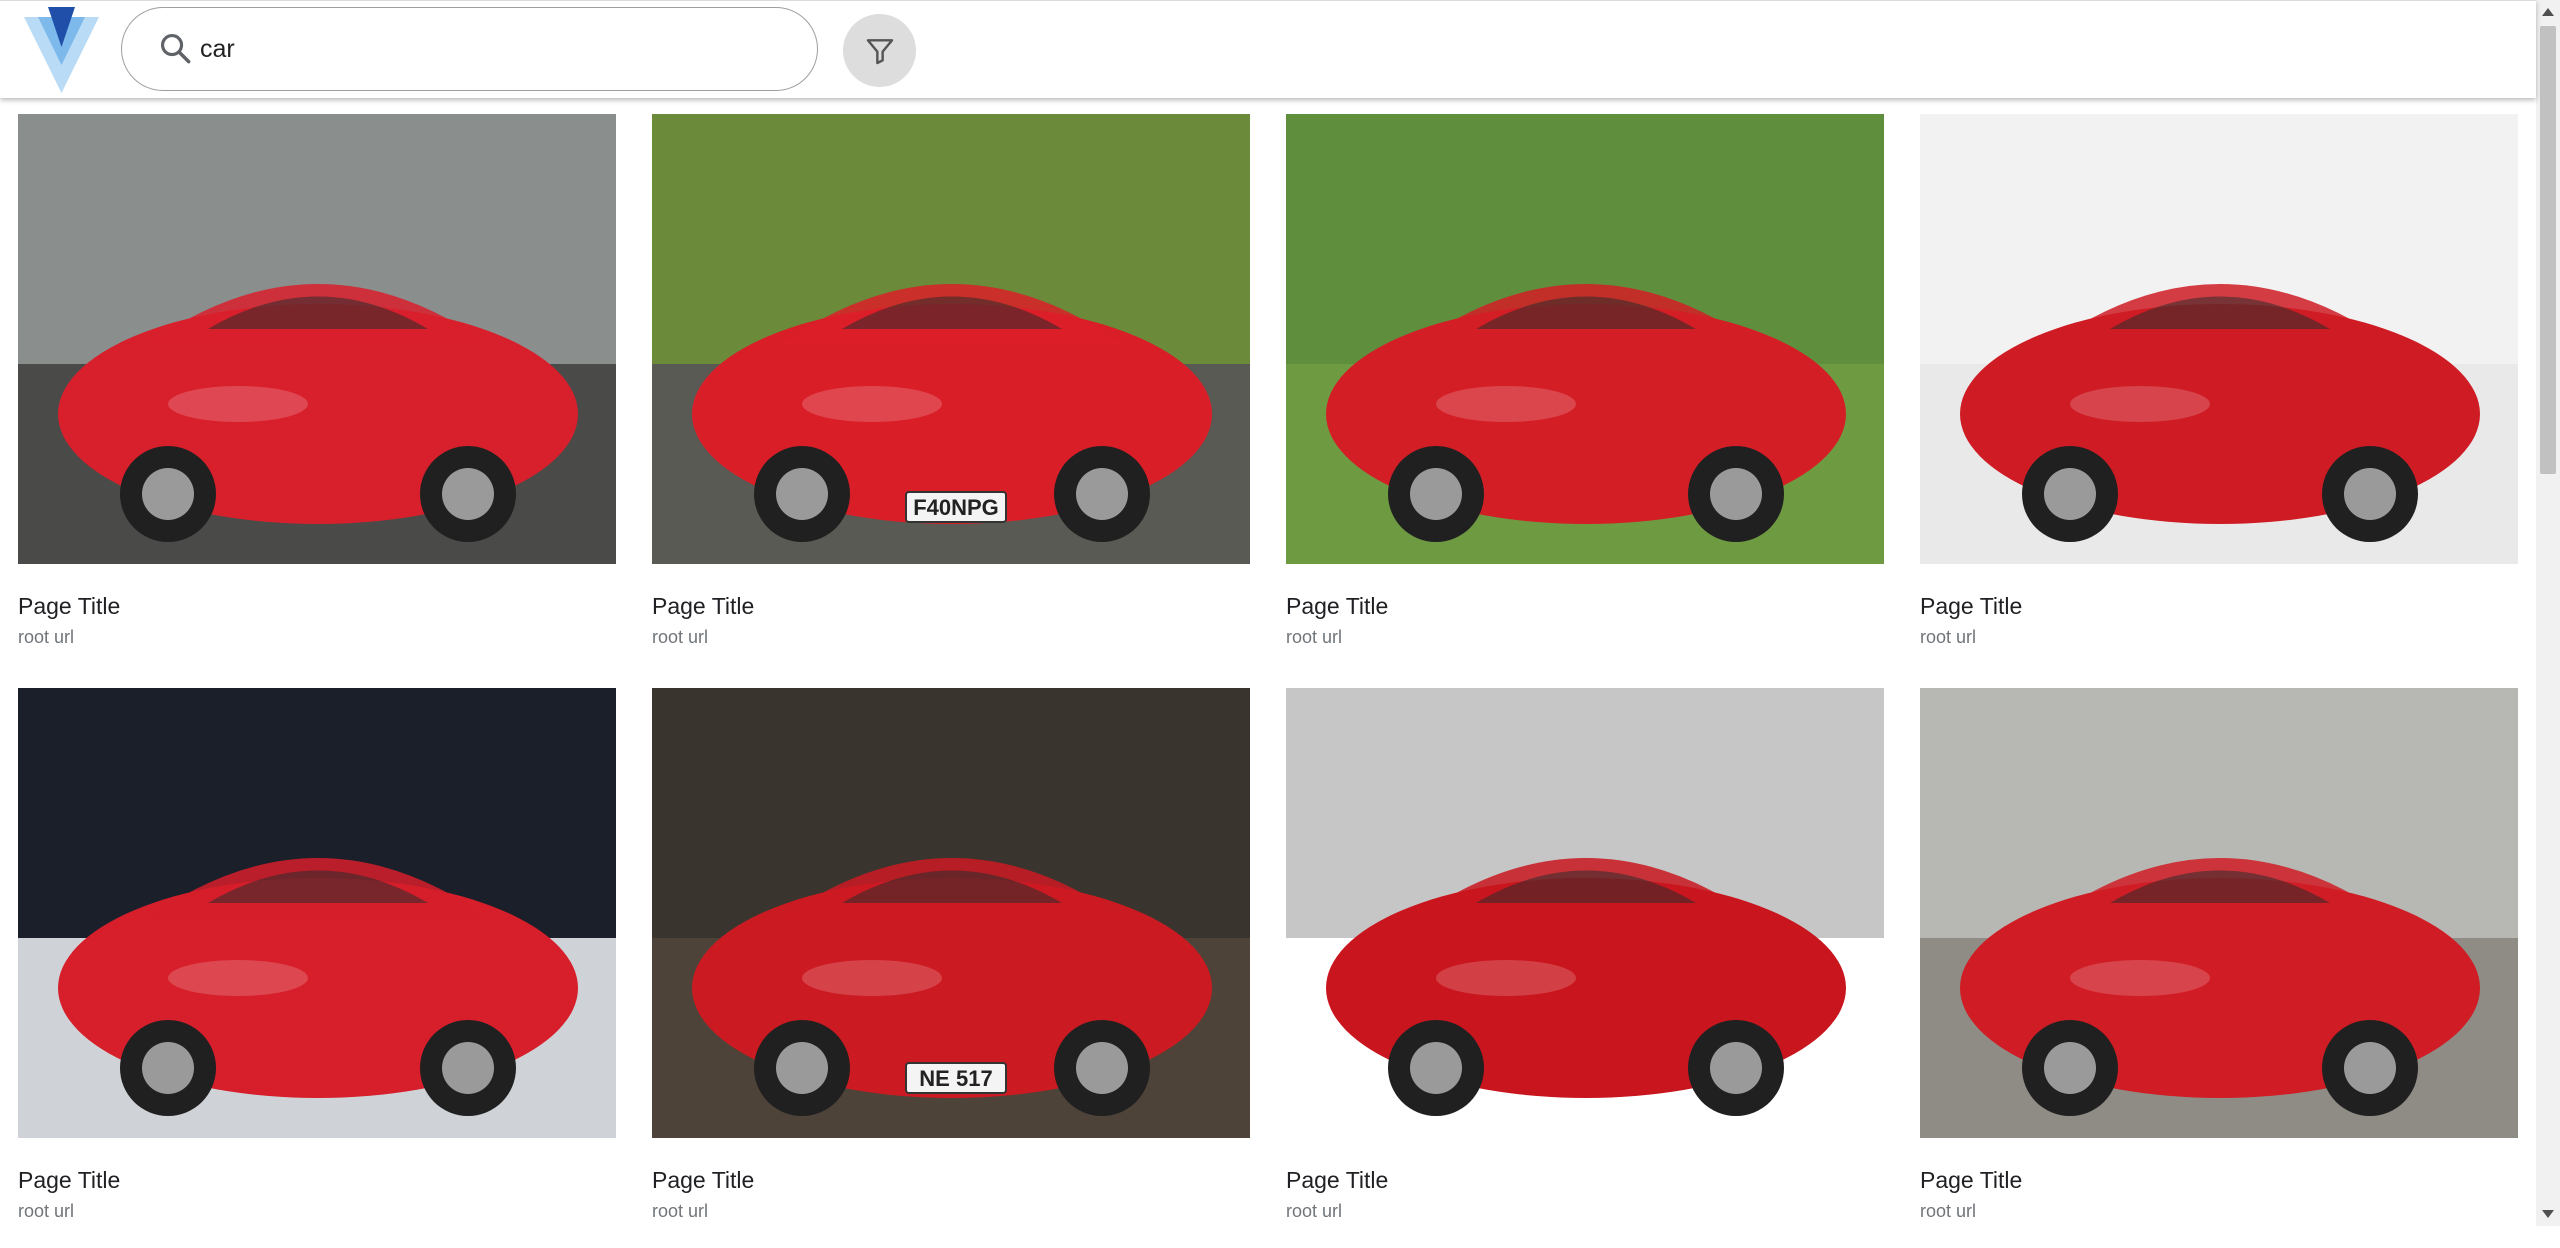 Image resolution: width=2560 pixels, height=1248 pixels. What do you see at coordinates (480, 49) in the screenshot?
I see `search-input` at bounding box center [480, 49].